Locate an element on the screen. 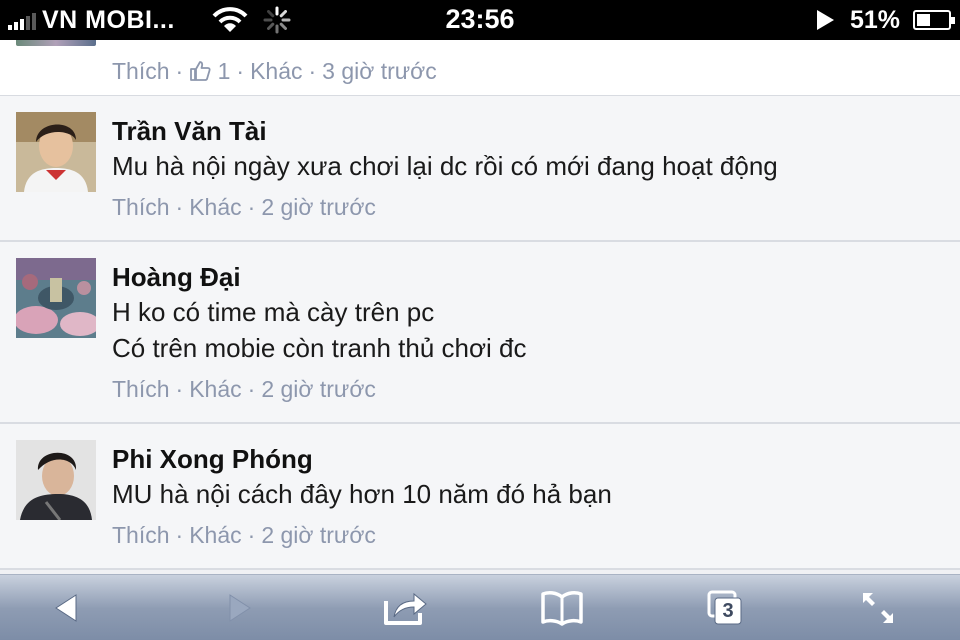  battery-icon is located at coordinates (934, 20).